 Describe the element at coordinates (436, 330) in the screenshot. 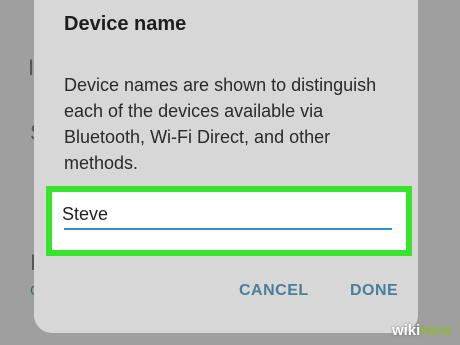

I see `watermark-suffix: How` at that location.